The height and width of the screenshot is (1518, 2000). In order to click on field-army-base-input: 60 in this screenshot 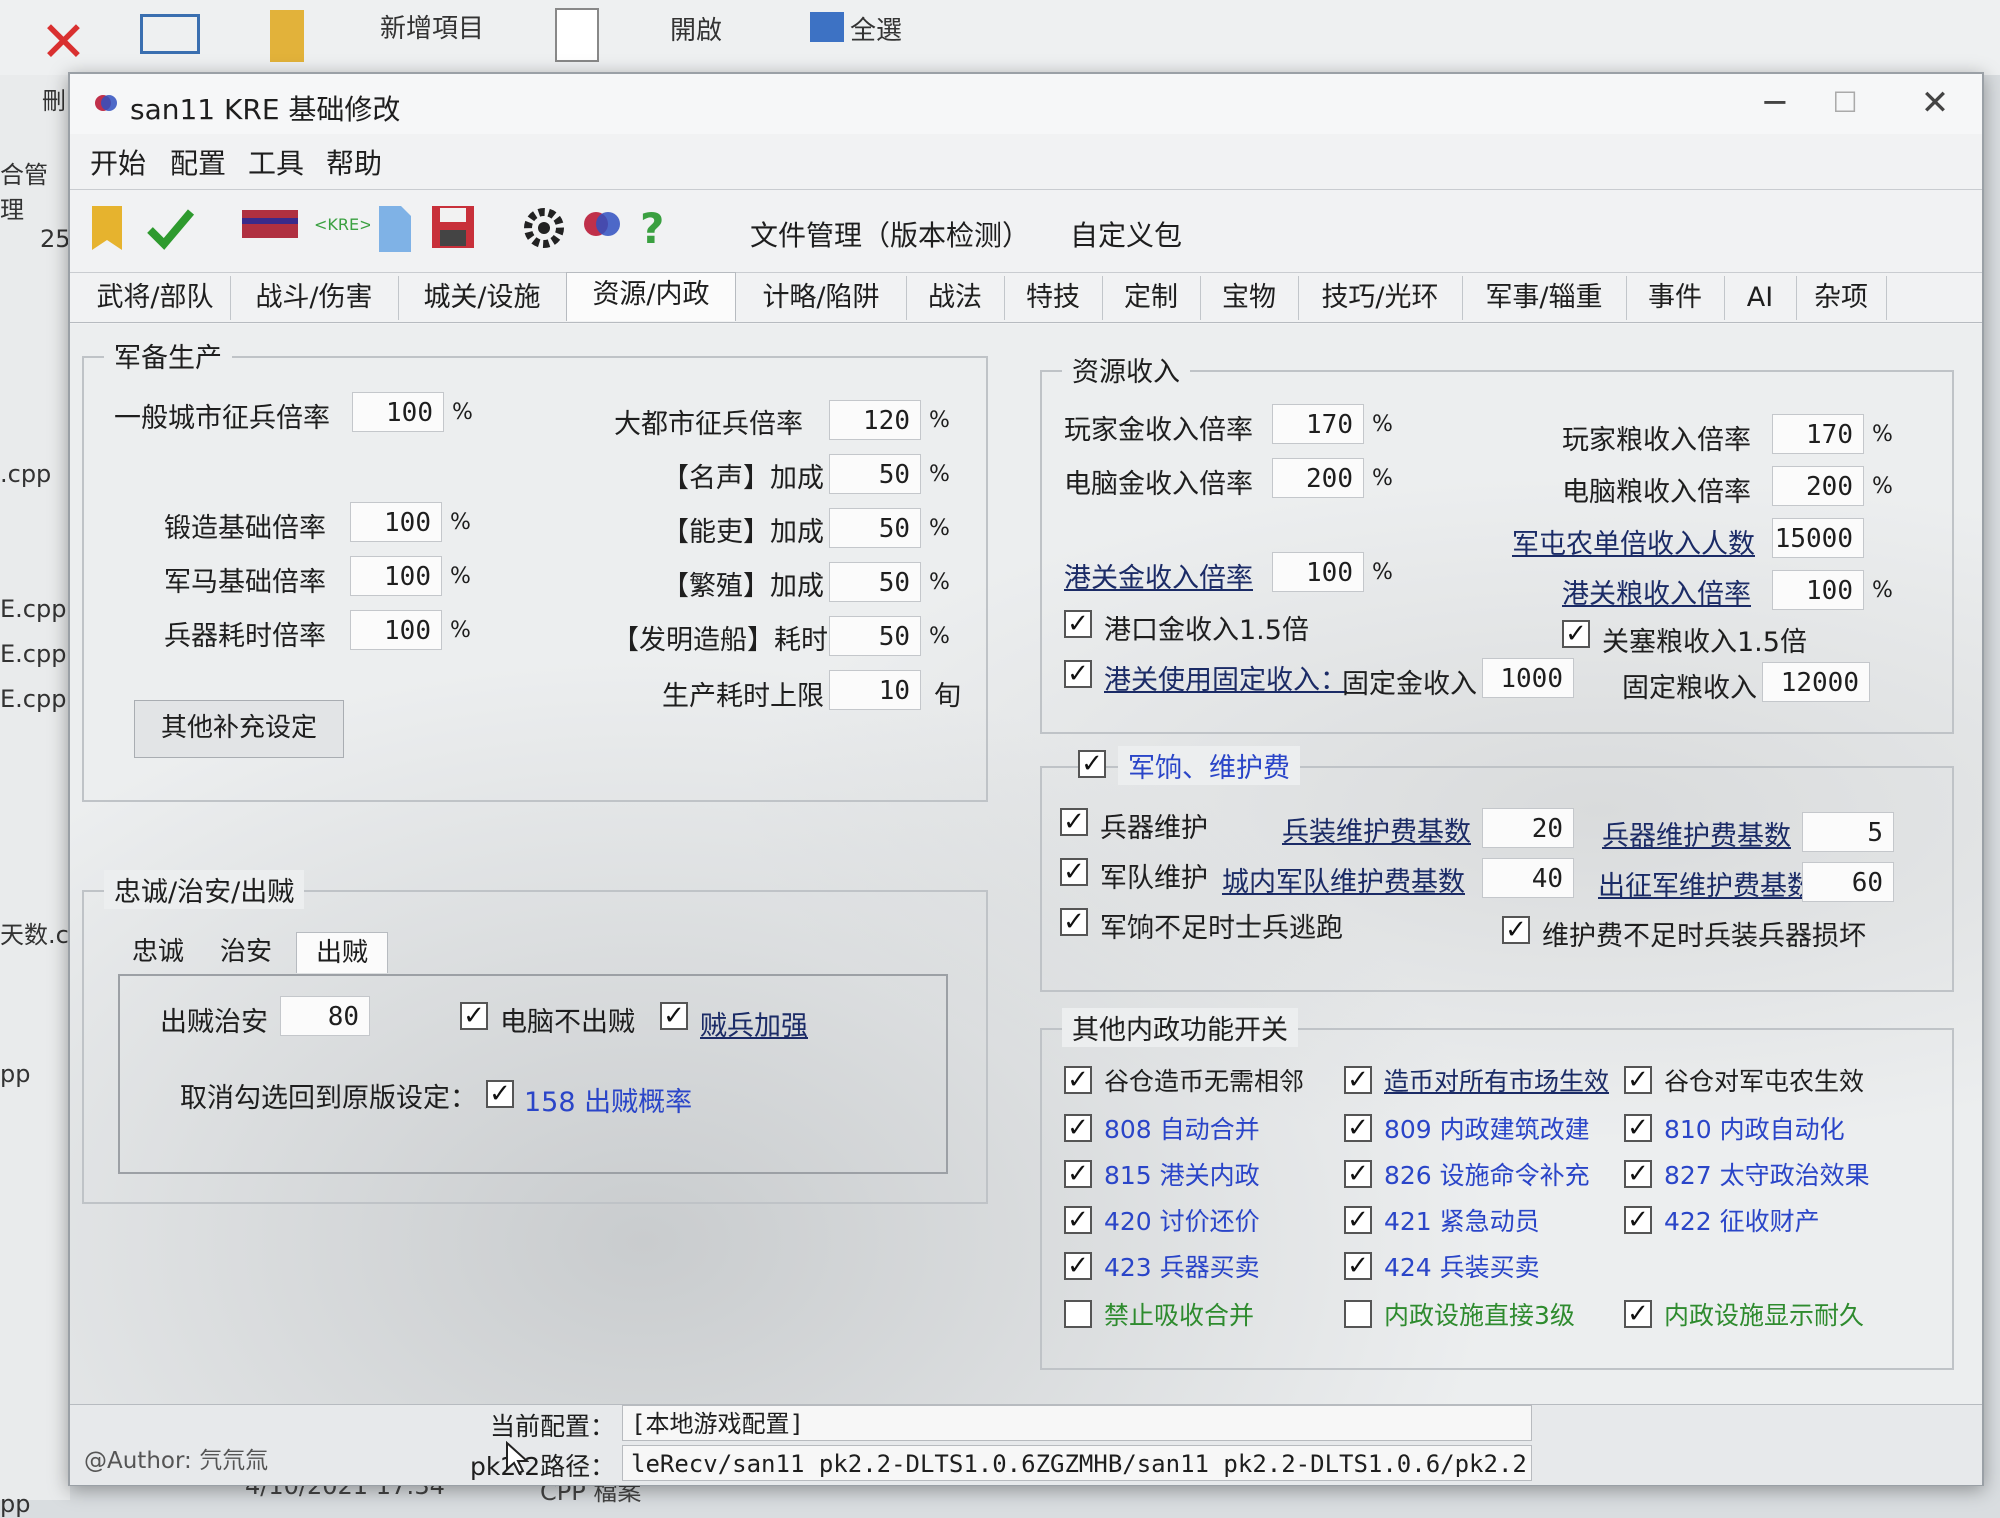, I will do `click(1848, 882)`.